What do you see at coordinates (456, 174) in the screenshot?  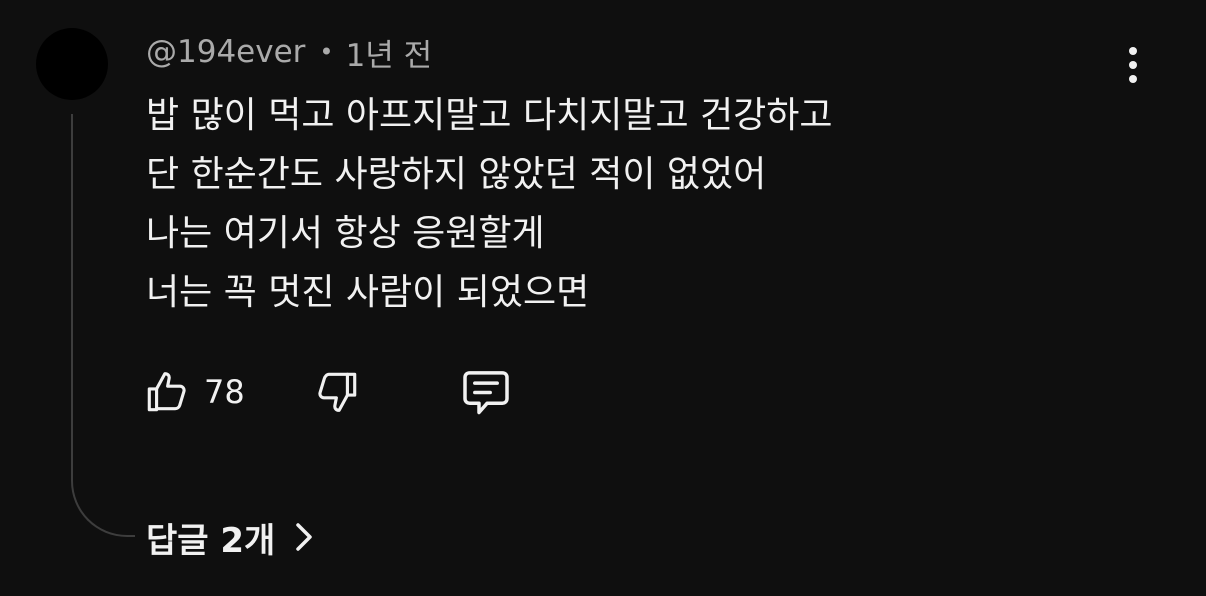 I see `comment-line: 단 한순간도 사랑하지 않았던 적이 없었어` at bounding box center [456, 174].